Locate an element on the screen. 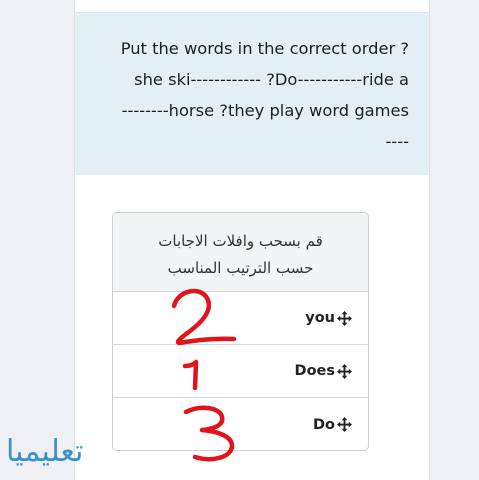 Image resolution: width=479 pixels, height=480 pixels. instruction-line: قم بسحب وافلات الاجابات is located at coordinates (240, 241).